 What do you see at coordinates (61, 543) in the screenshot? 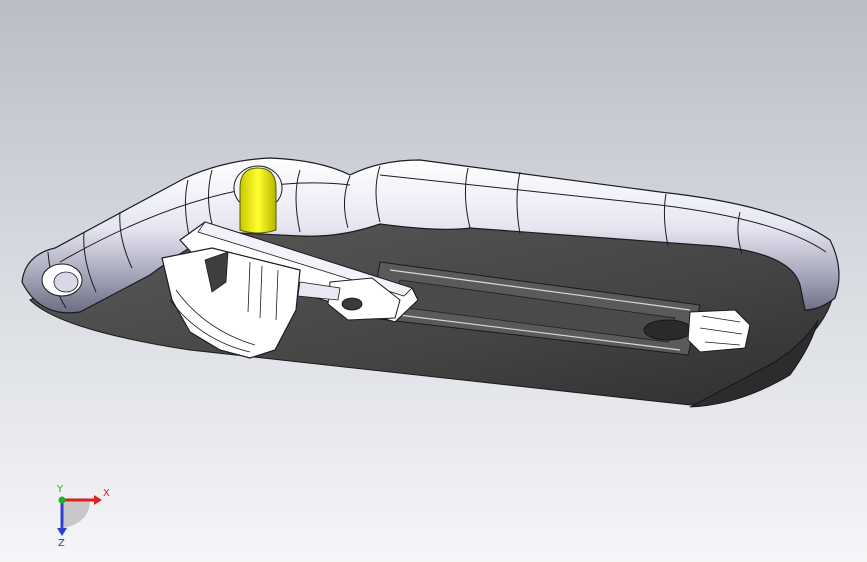
I see `triad-z-label: Z` at bounding box center [61, 543].